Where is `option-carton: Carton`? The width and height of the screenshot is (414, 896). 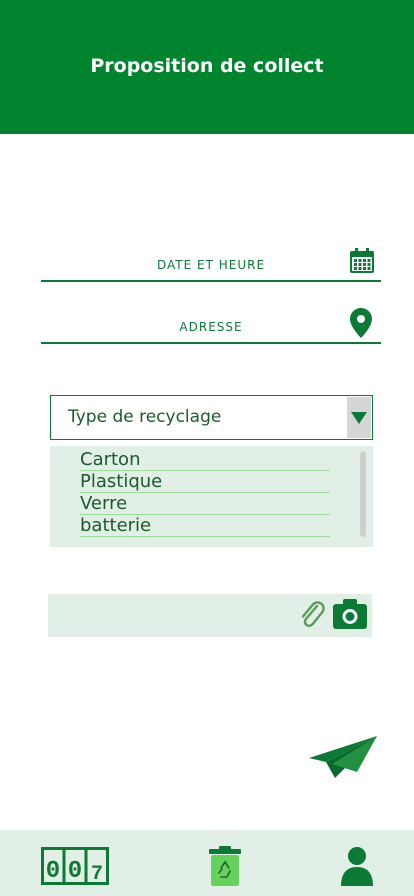
option-carton: Carton is located at coordinates (205, 460).